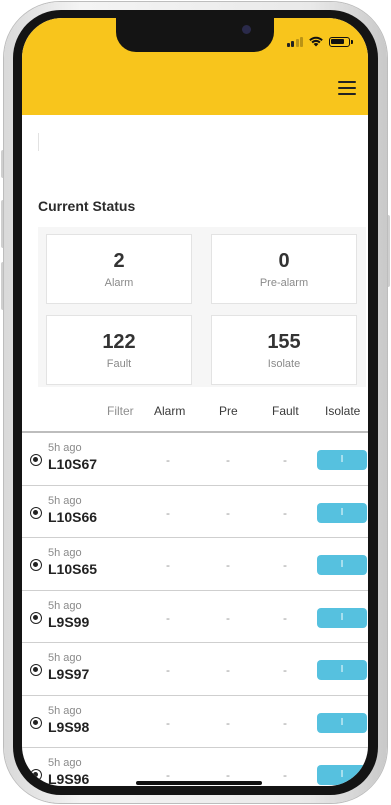 The width and height of the screenshot is (391, 805). I want to click on card-label: Pre-alarm, so click(284, 283).